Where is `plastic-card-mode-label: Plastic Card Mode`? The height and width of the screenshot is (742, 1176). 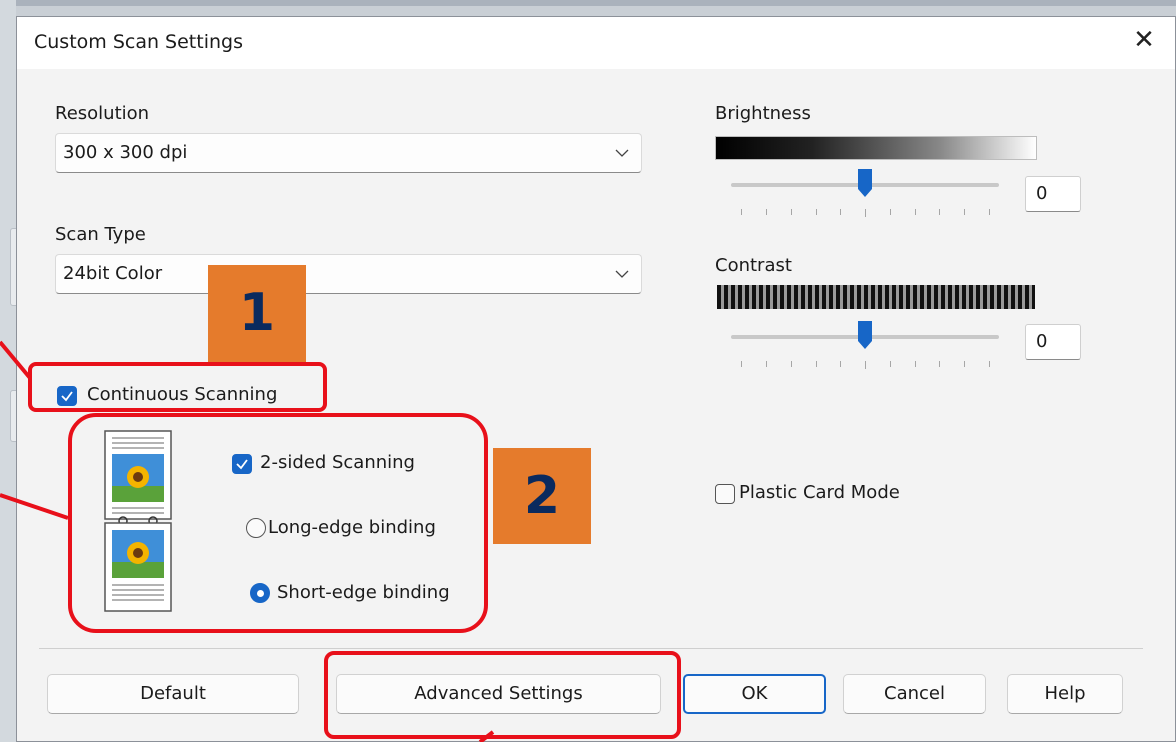 plastic-card-mode-label: Plastic Card Mode is located at coordinates (819, 492).